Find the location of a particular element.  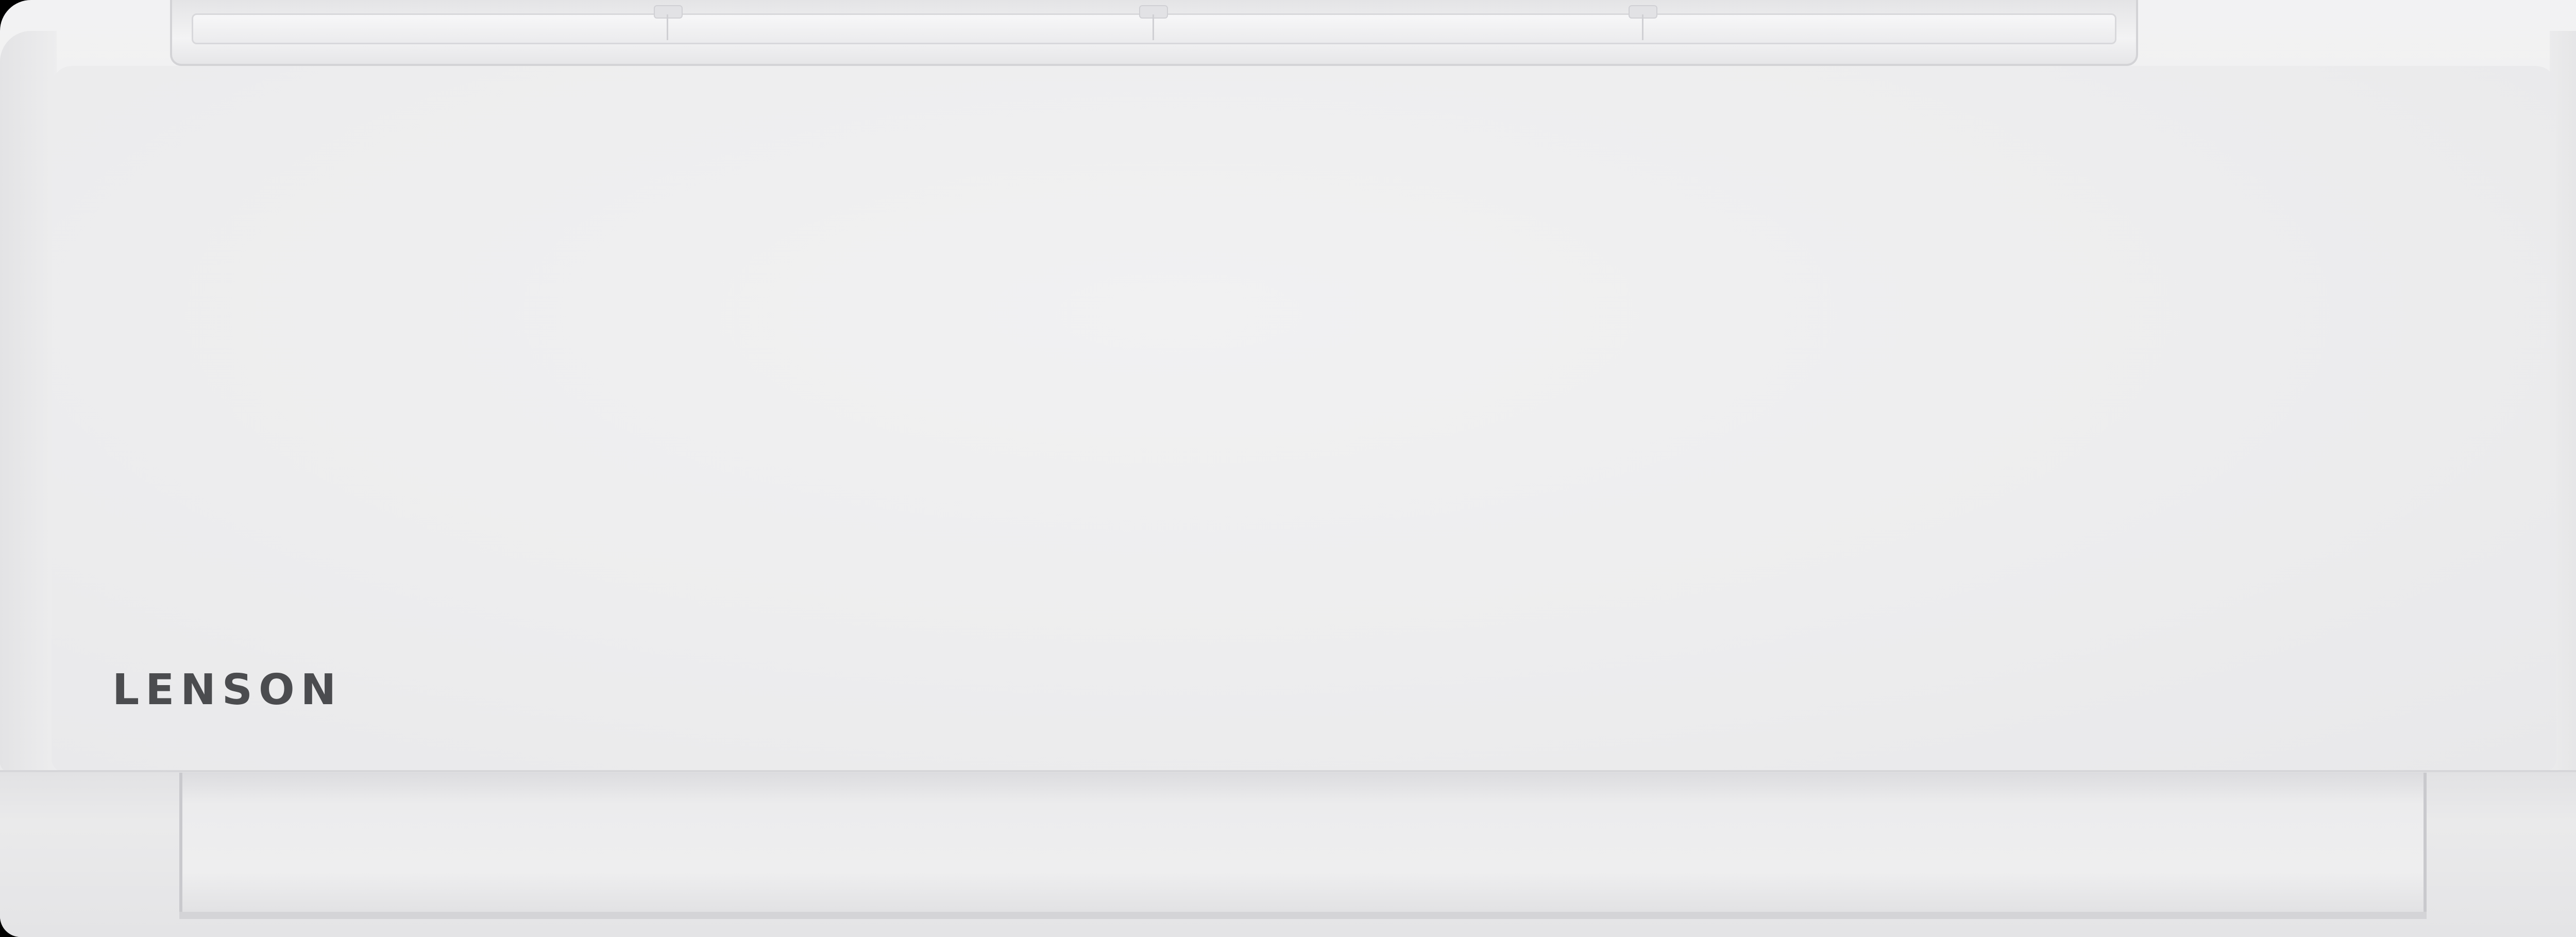

lenson-logo-icon: LENSON is located at coordinates (227, 690).